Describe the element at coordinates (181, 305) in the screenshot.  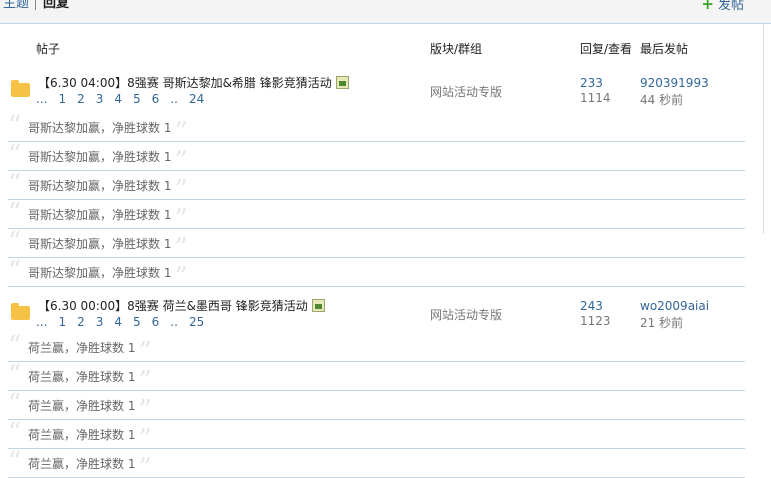
I see `thread-title: 【6.30 00:00】8强赛 荷兰&墨西哥 锋影竞猜活动` at that location.